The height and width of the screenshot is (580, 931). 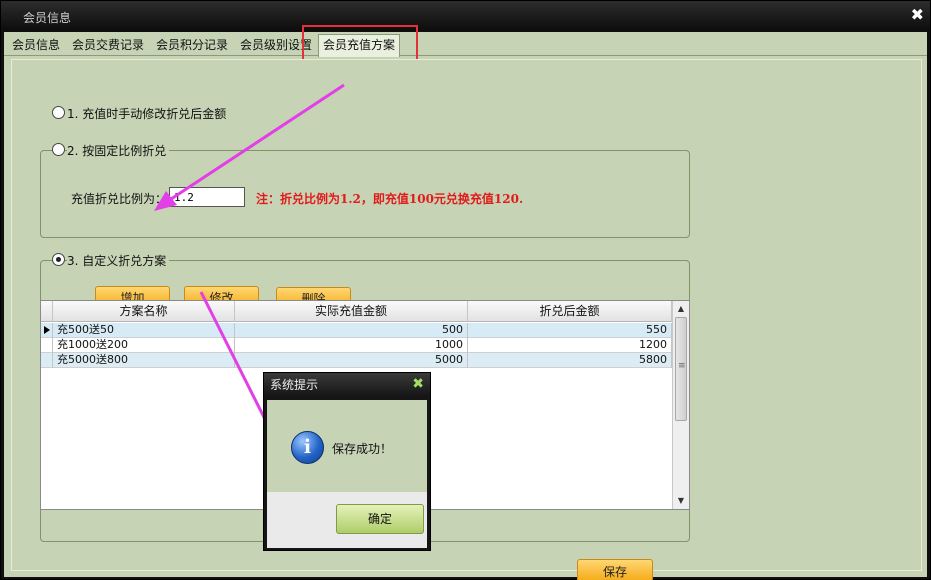 I want to click on dialog-message: 保存成功！, so click(x=362, y=449).